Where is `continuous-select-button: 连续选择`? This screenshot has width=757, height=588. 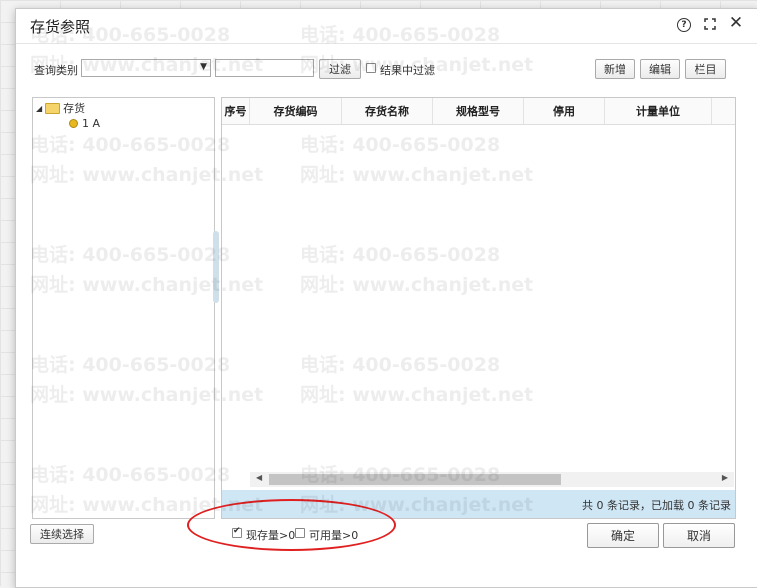 continuous-select-button: 连续选择 is located at coordinates (62, 534).